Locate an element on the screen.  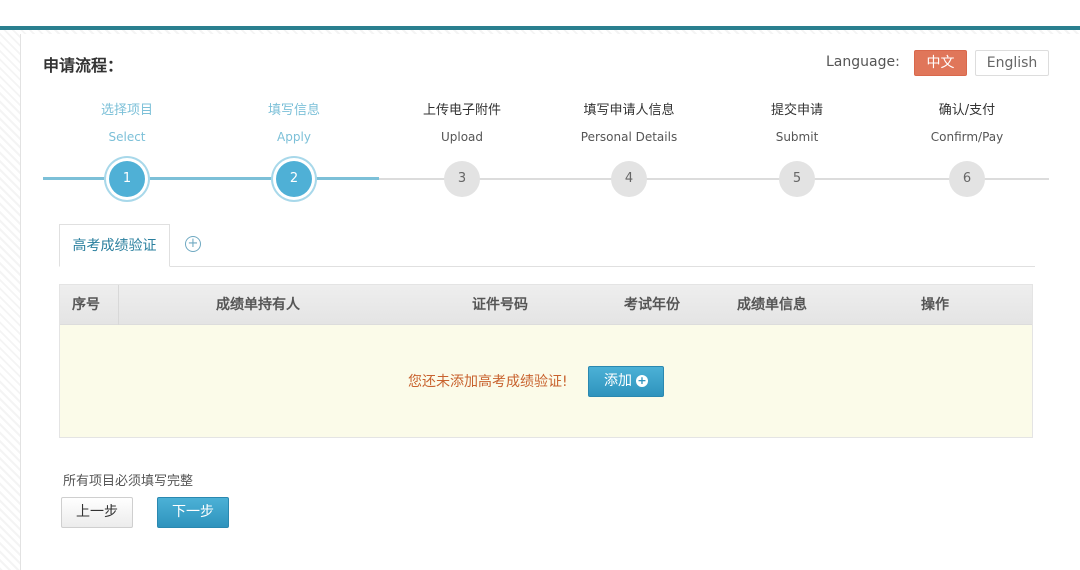
step-5-label: 提交申请 Submit is located at coordinates (797, 124).